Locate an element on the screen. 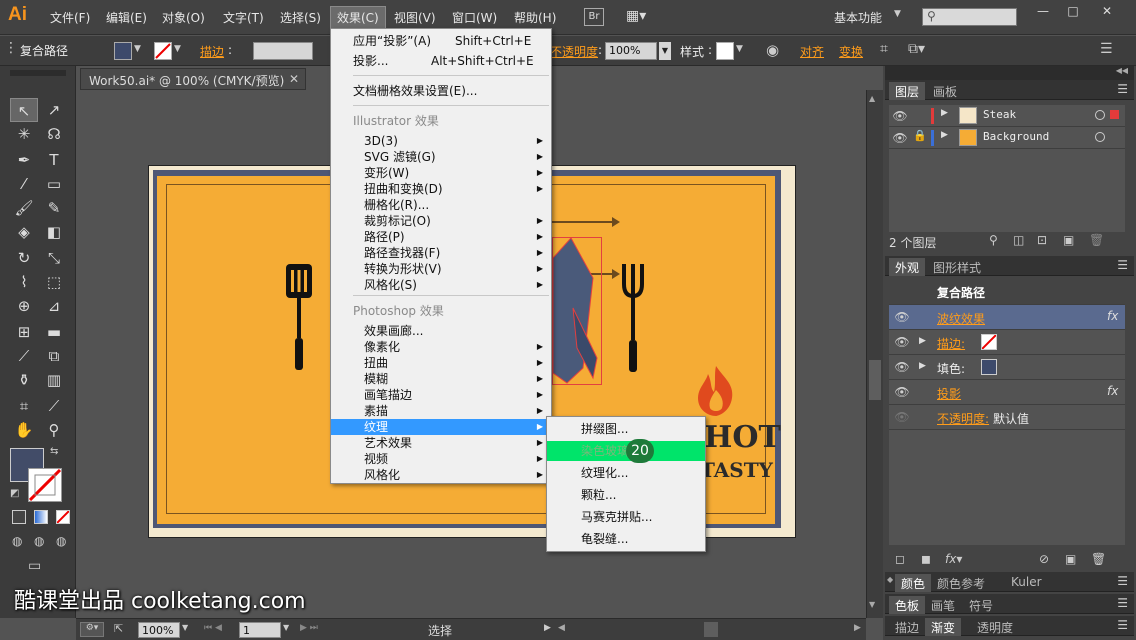 The width and height of the screenshot is (1136, 640). opacity-row-label: 不透明度: is located at coordinates (963, 418).